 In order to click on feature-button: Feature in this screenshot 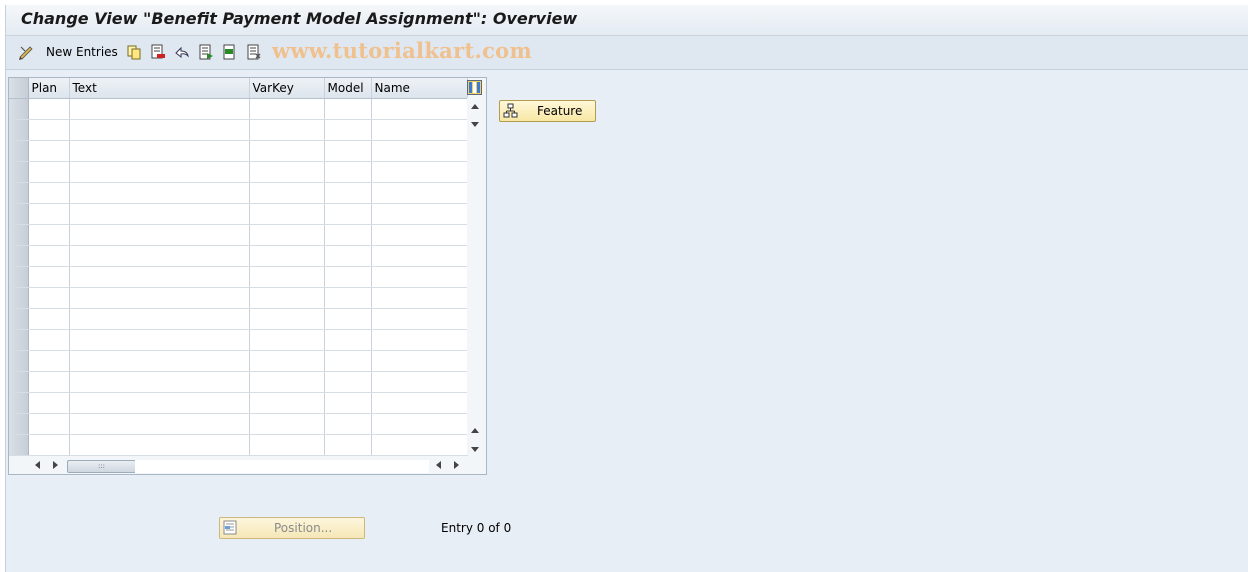, I will do `click(547, 111)`.